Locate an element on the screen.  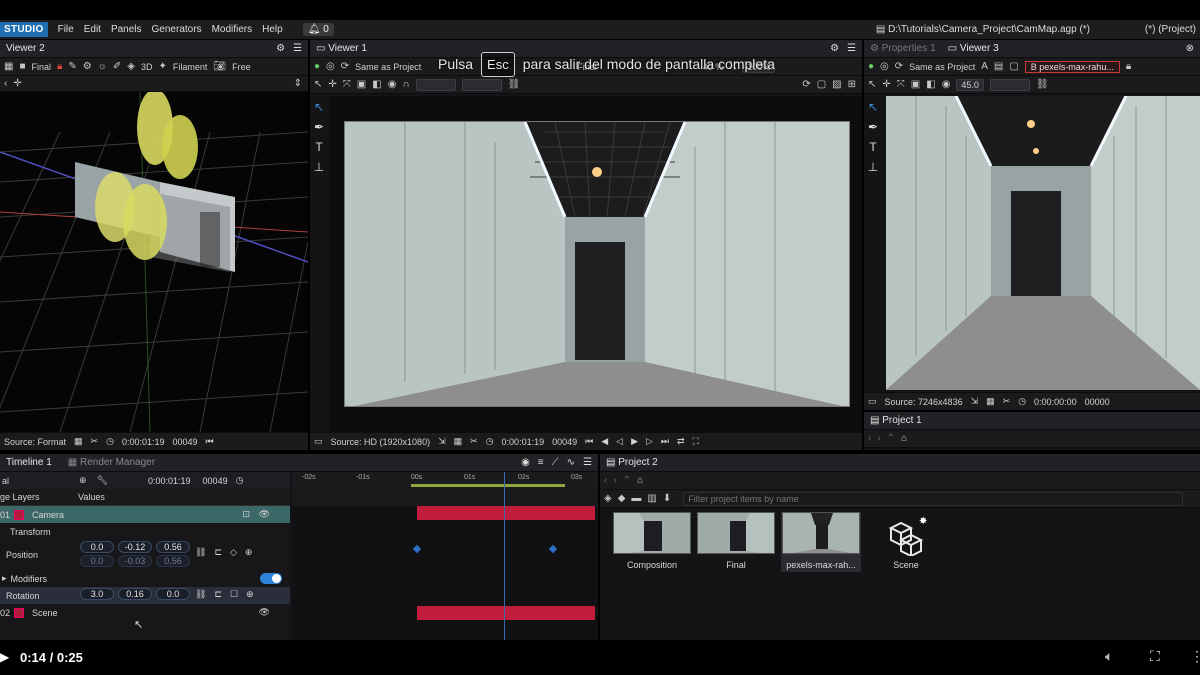
overlay-icon: ▨ is located at coordinates (836, 84).